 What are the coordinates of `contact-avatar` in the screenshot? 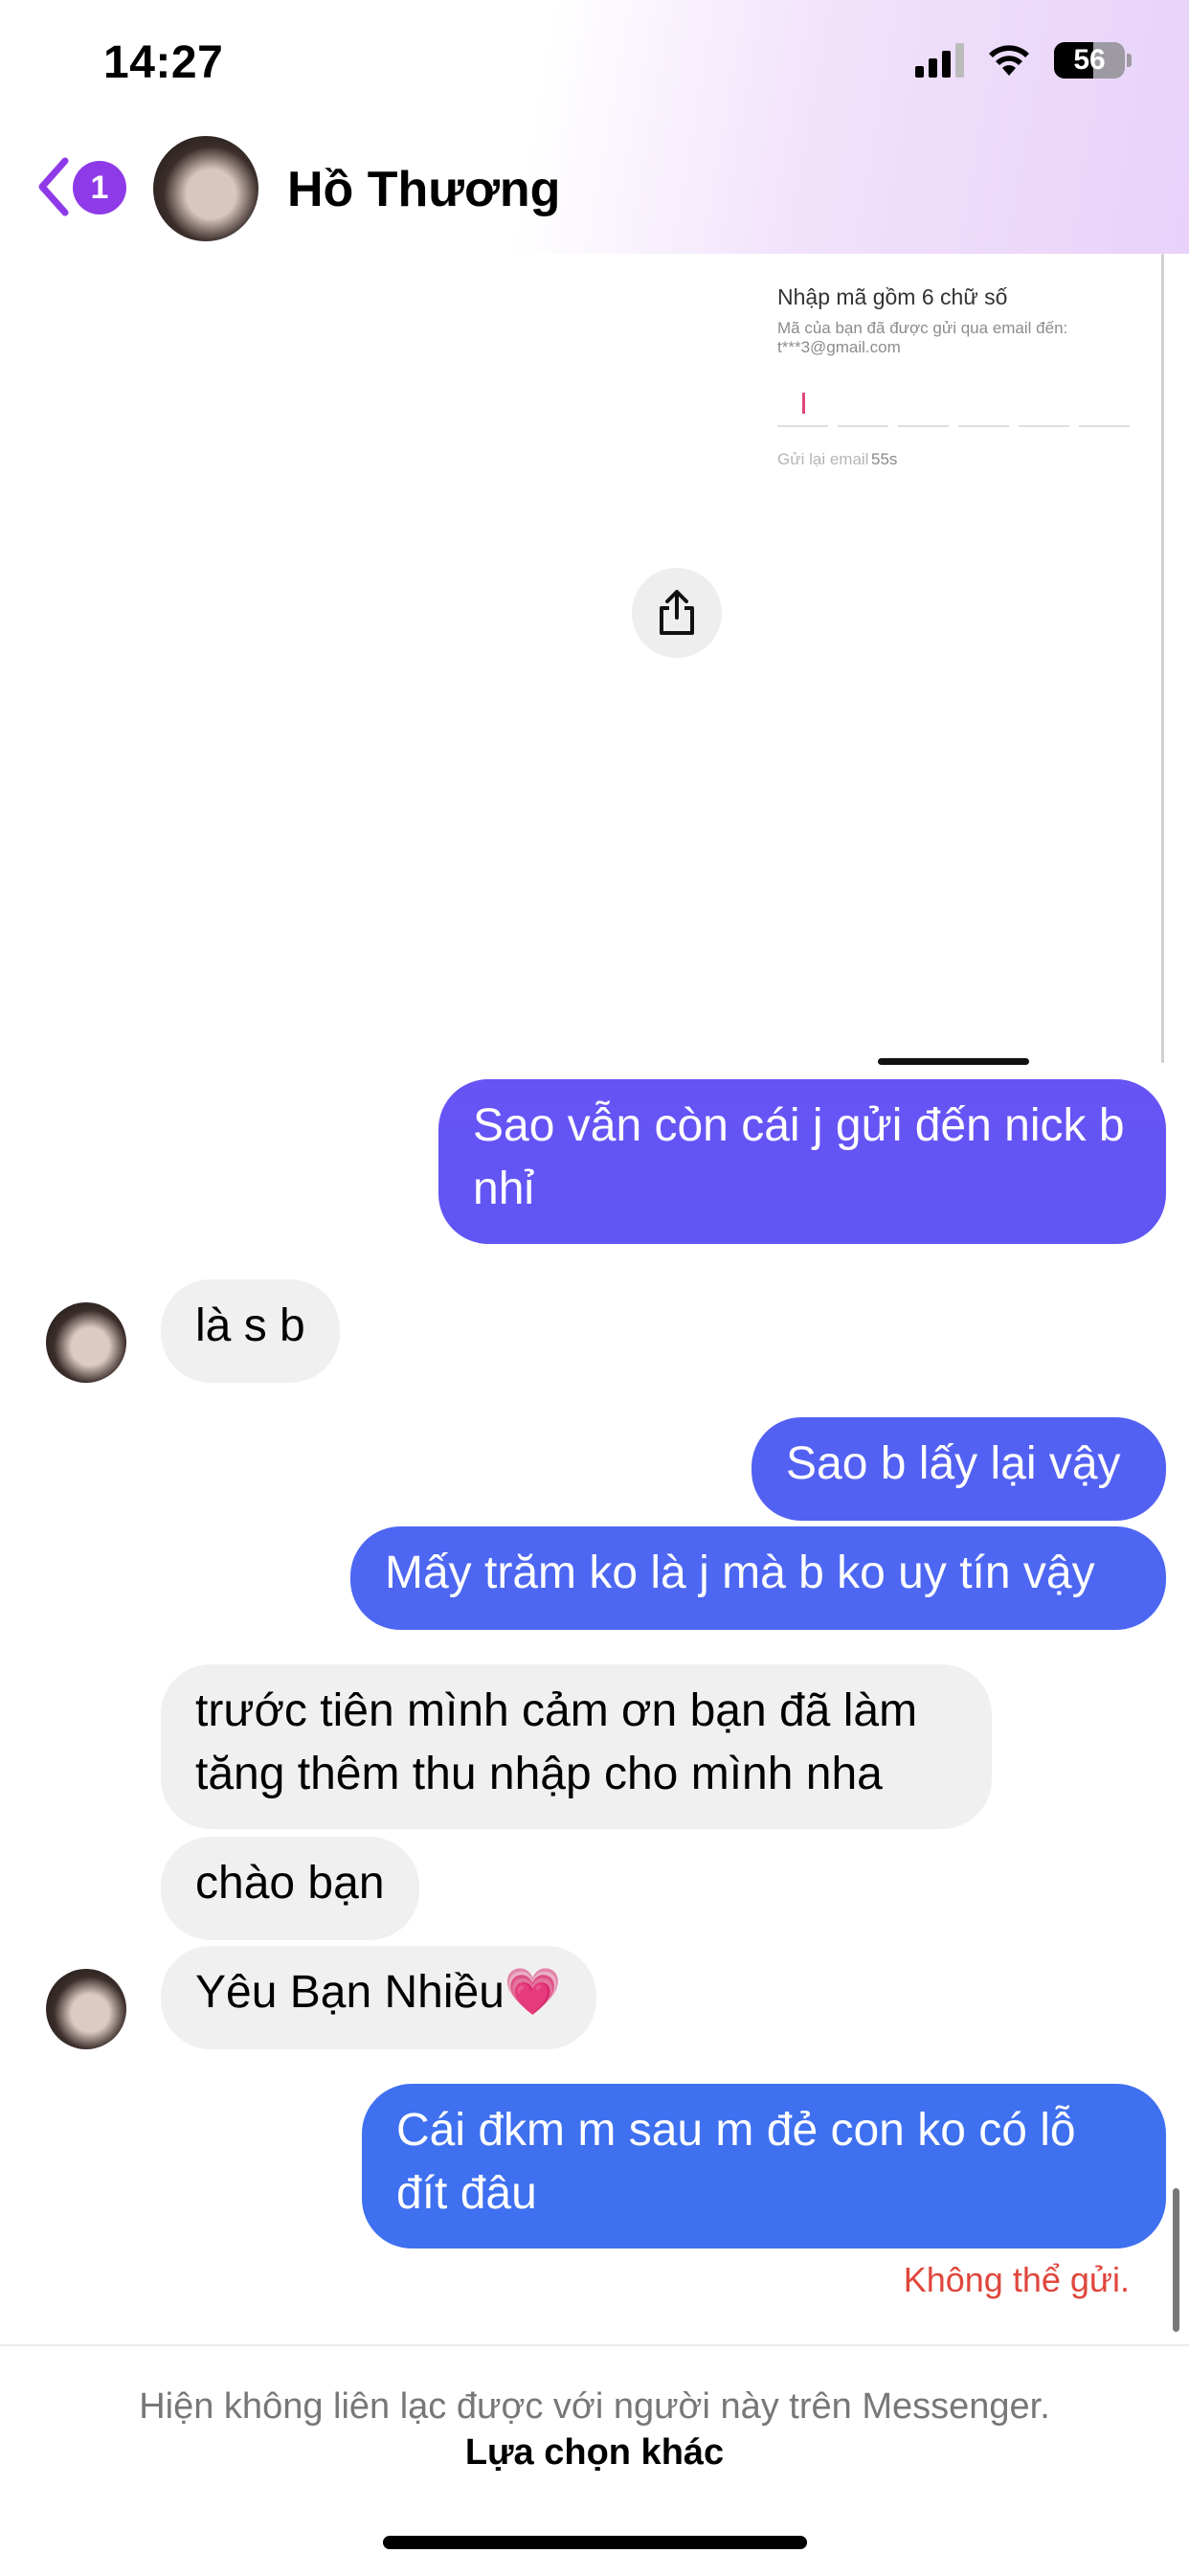 It's located at (205, 188).